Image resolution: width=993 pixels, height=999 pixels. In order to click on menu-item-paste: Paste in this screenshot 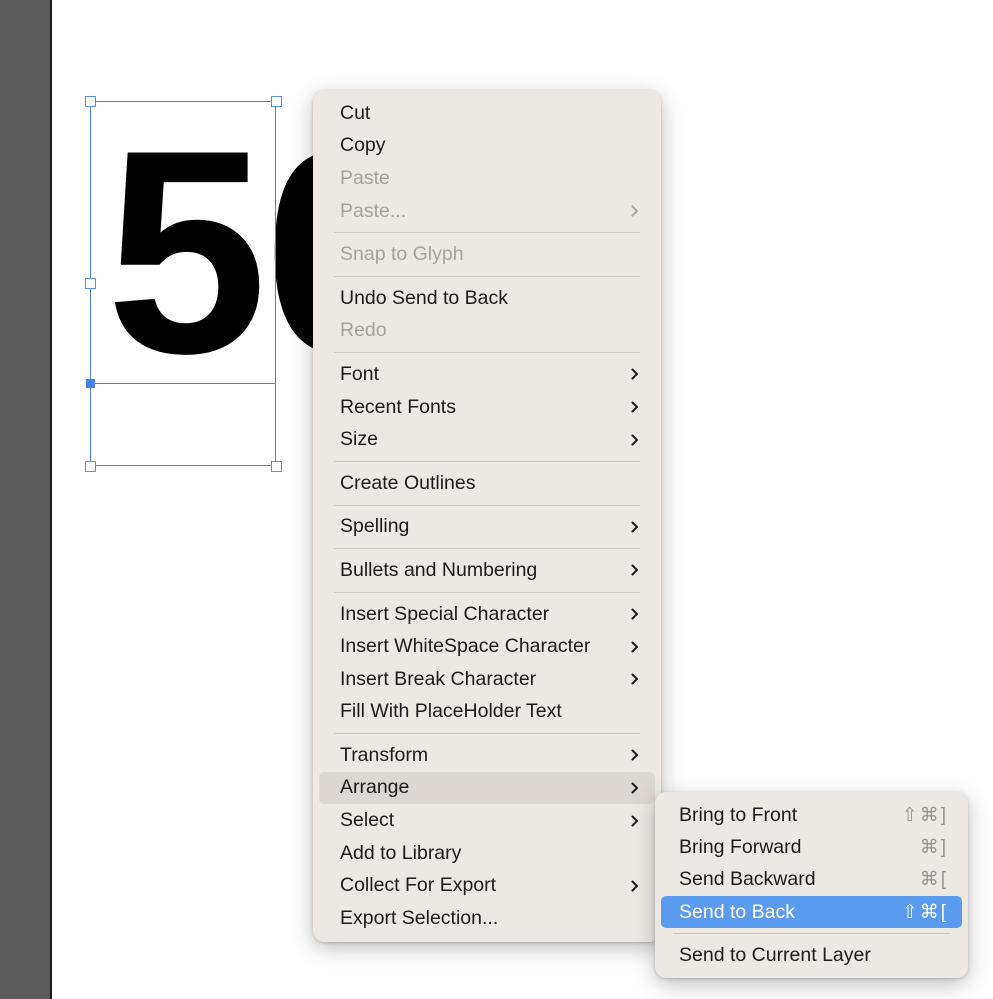, I will do `click(487, 178)`.